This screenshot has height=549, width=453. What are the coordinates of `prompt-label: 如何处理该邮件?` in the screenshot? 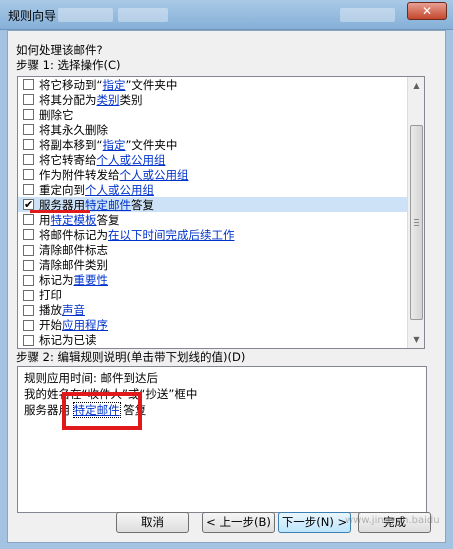 It's located at (59, 50).